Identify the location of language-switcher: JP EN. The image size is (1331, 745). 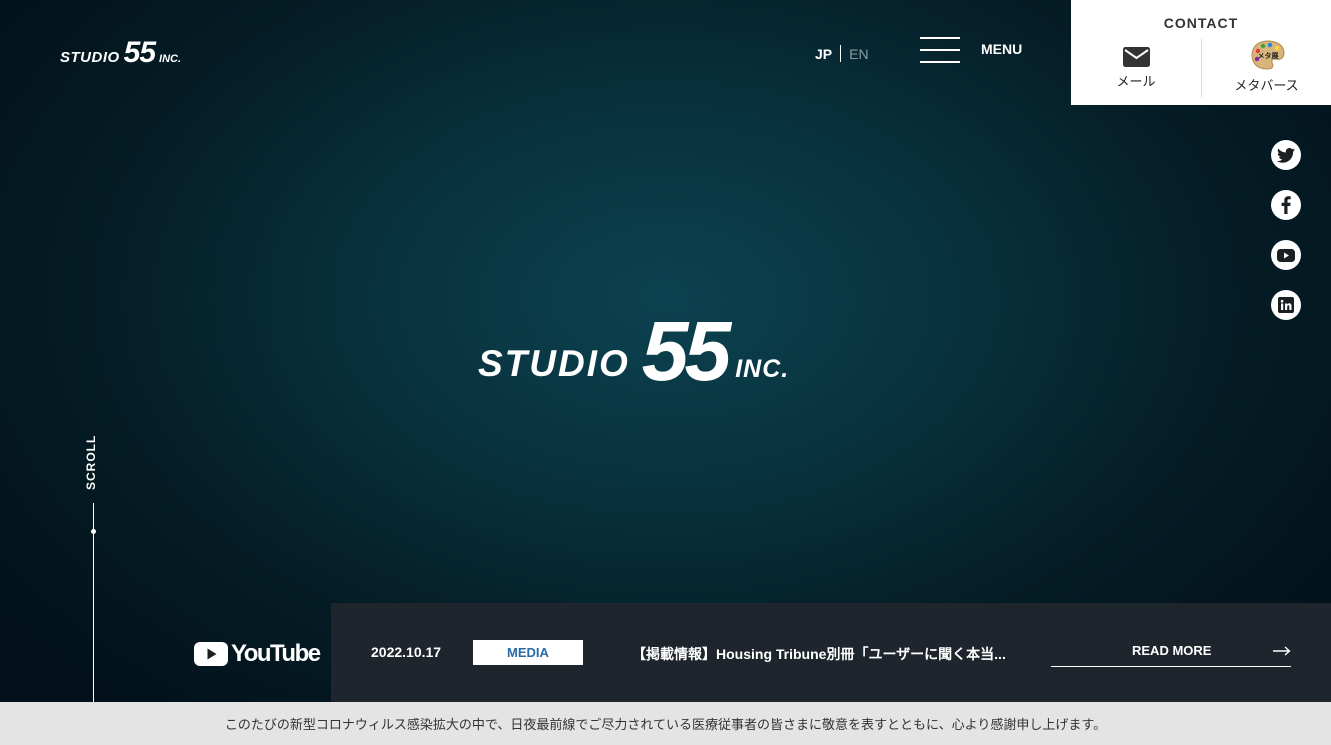
(842, 53).